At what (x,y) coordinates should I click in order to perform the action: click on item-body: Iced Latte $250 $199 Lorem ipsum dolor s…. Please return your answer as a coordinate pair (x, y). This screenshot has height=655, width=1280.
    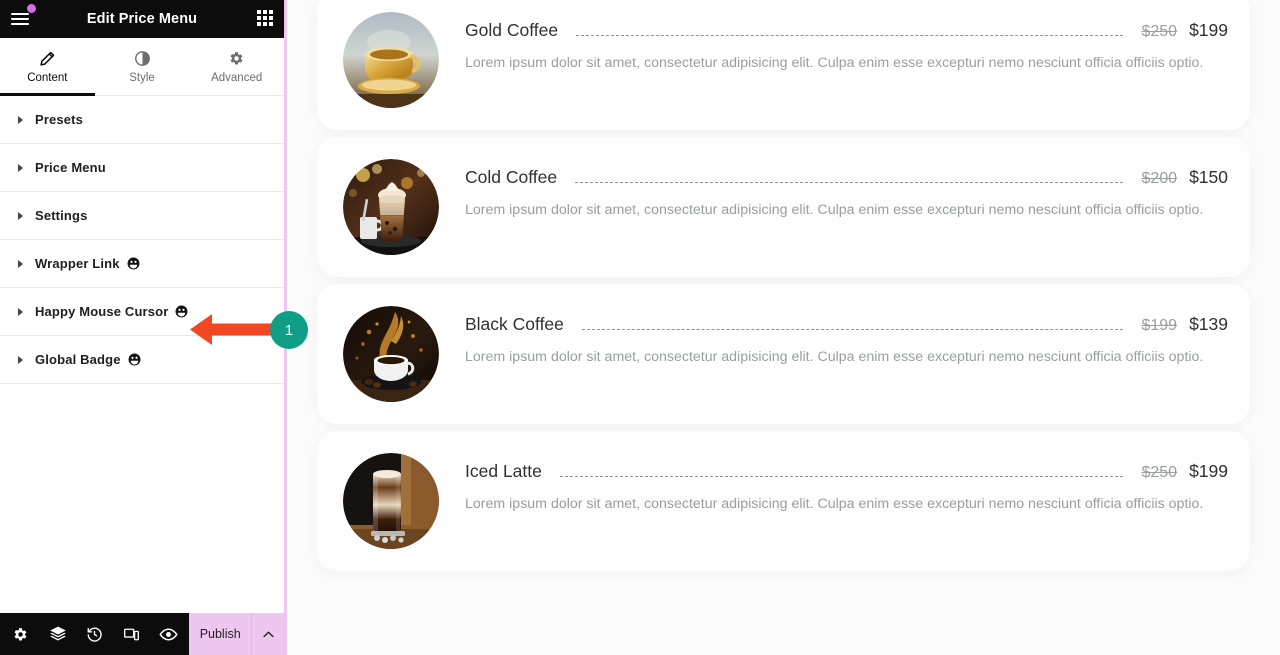
    Looking at the image, I should click on (846, 484).